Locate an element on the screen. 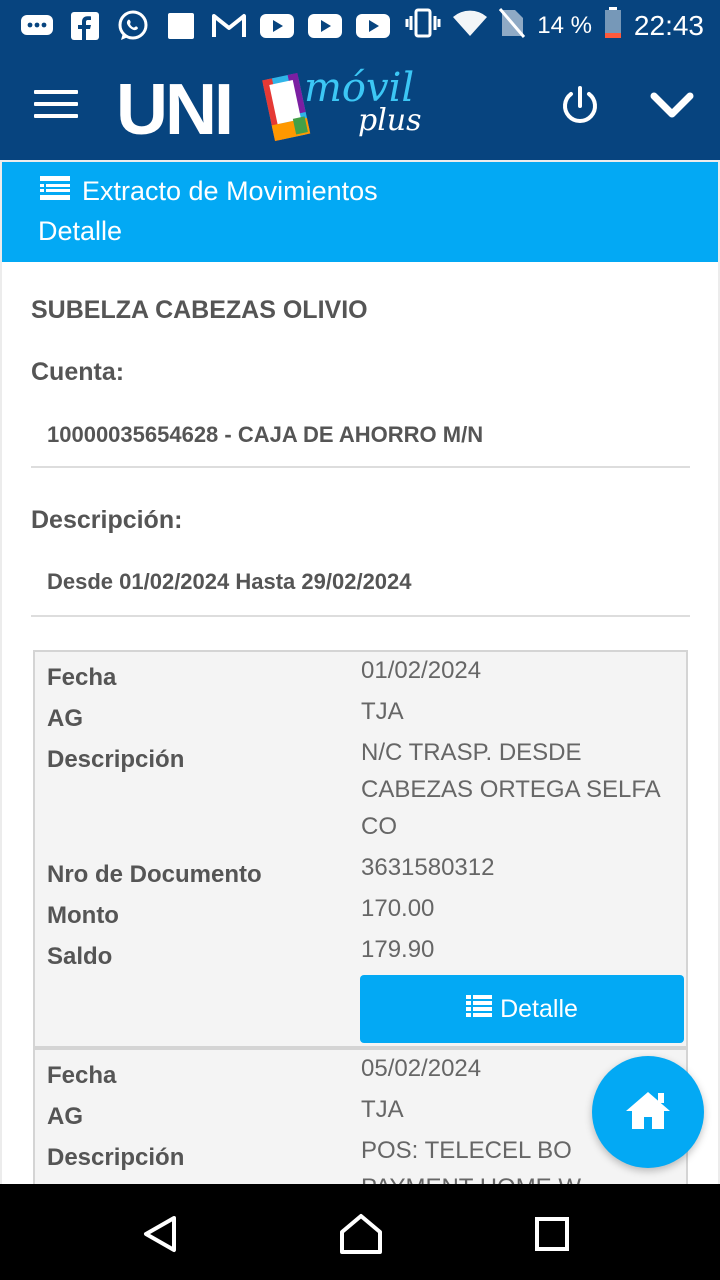  page-title-bar: Extracto de Movimientos Detalle is located at coordinates (360, 212).